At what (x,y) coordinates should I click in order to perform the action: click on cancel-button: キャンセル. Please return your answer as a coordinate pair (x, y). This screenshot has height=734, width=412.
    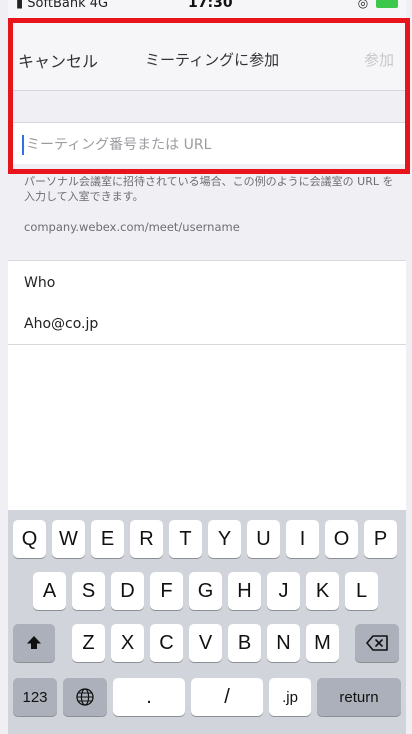
    Looking at the image, I should click on (58, 60).